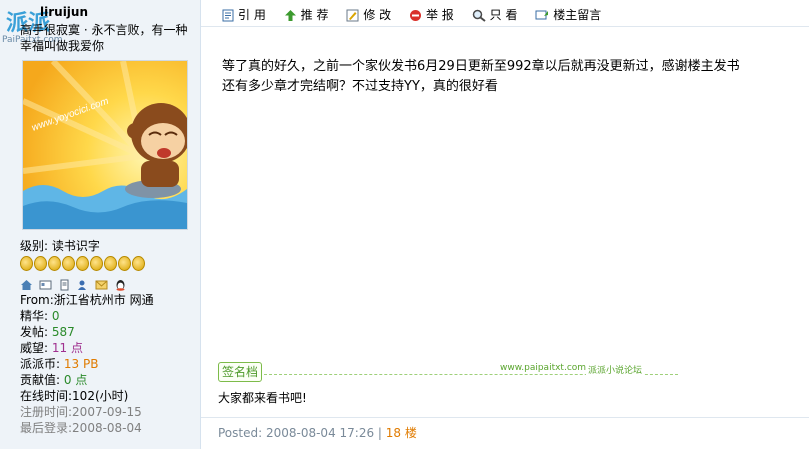 This screenshot has width=809, height=449. I want to click on edit-button: 修 改, so click(368, 14).